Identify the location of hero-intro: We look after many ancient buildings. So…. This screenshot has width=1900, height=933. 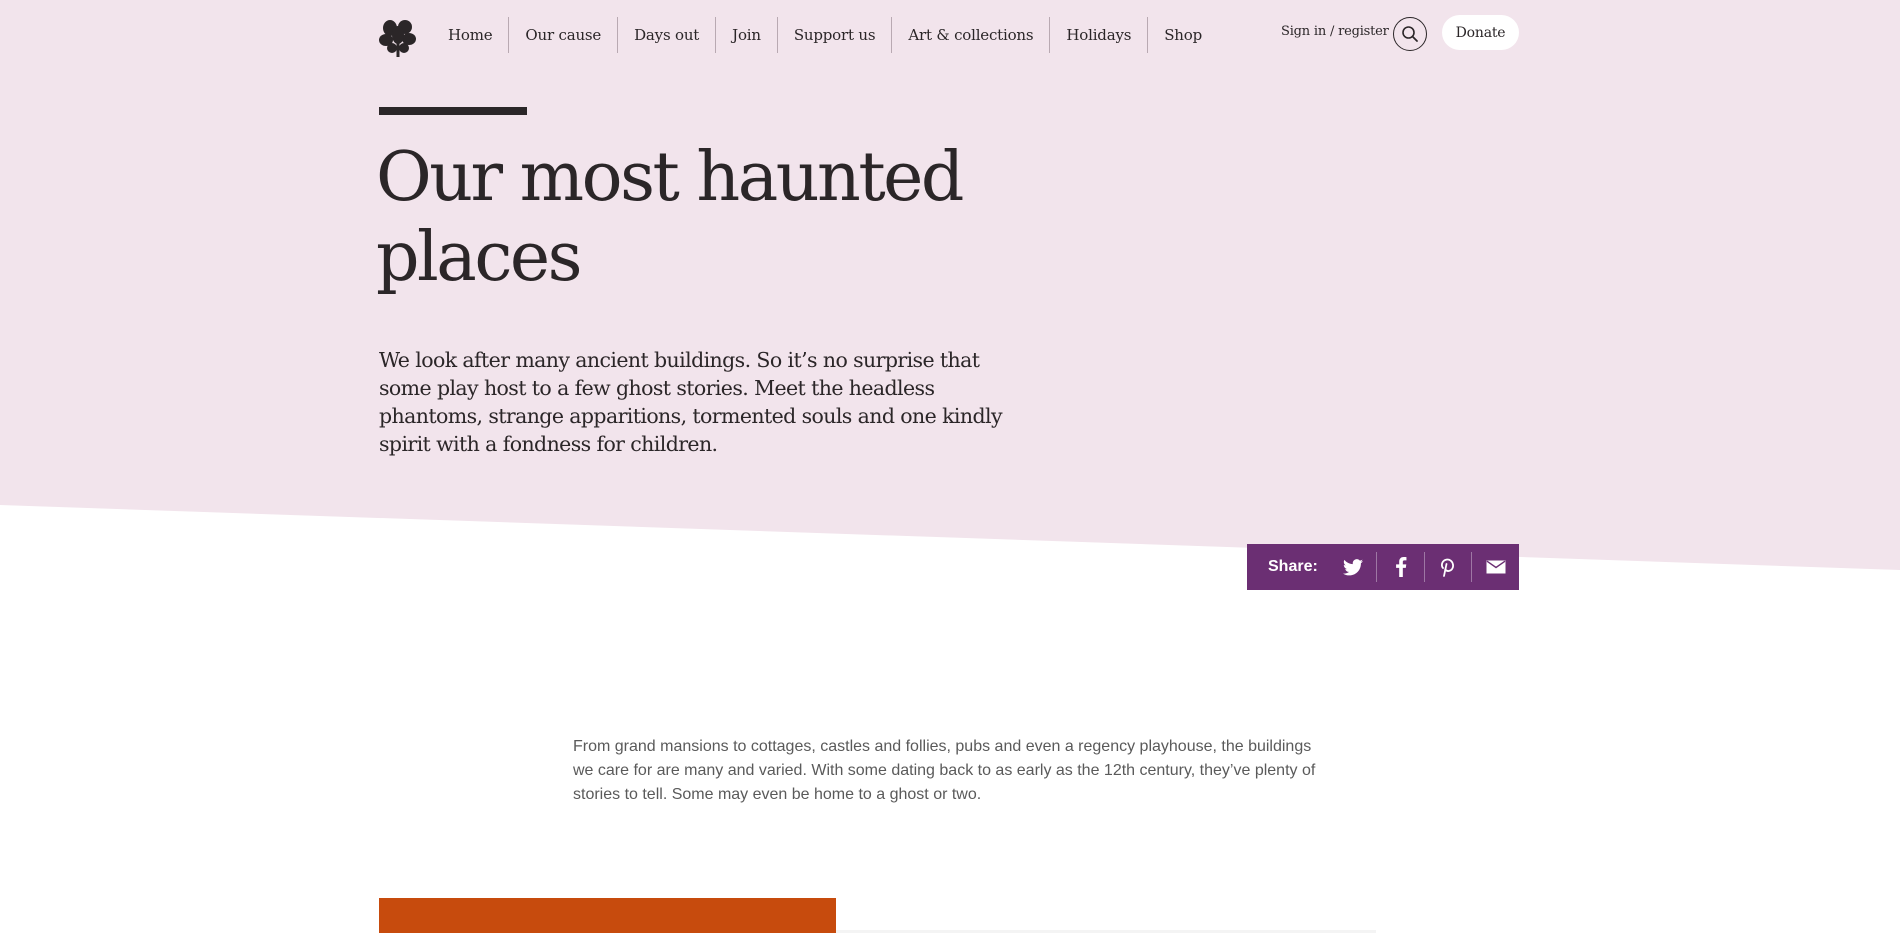
(691, 402).